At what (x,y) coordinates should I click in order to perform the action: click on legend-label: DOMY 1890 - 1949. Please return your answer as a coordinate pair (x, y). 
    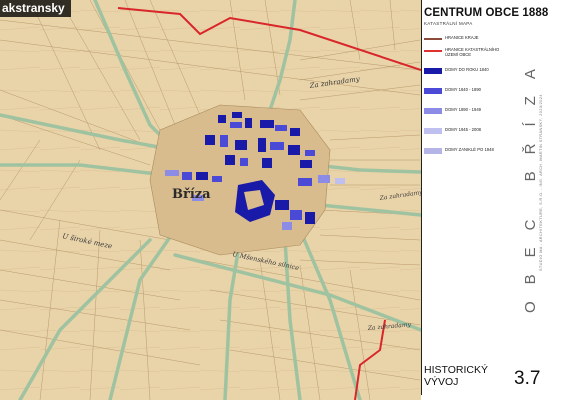
    Looking at the image, I should click on (463, 109).